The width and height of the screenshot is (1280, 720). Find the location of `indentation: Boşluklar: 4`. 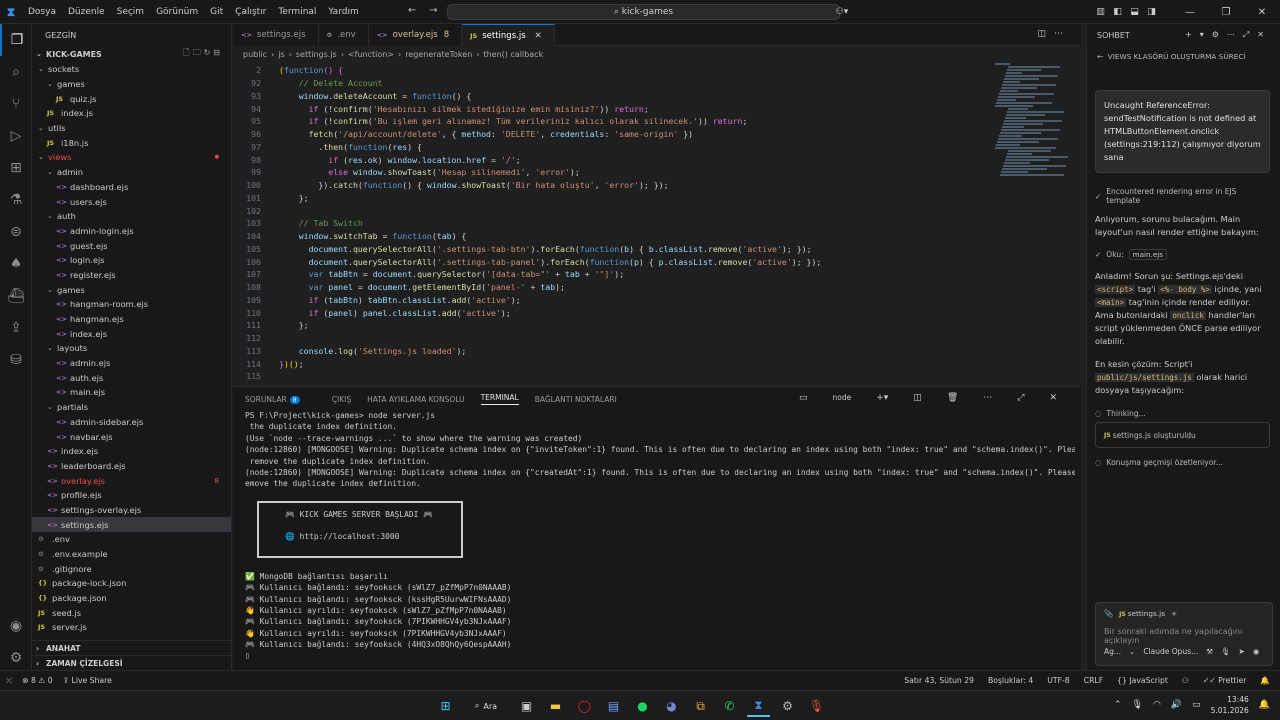

indentation: Boşluklar: 4 is located at coordinates (1010, 680).